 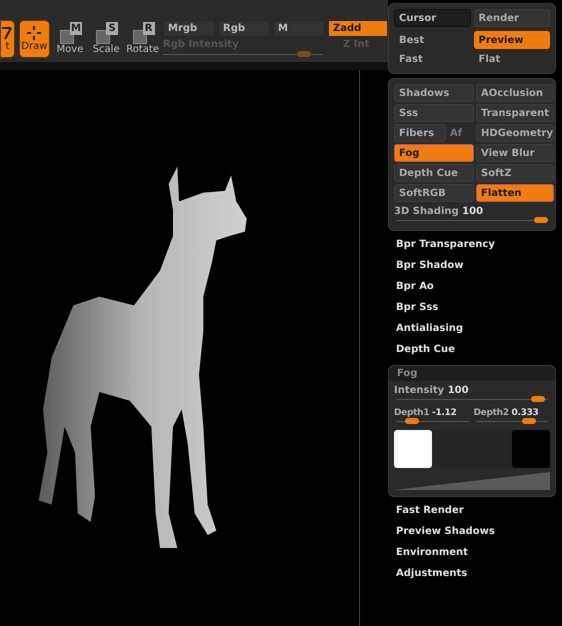 What do you see at coordinates (34, 33) in the screenshot?
I see `crosshair-icon` at bounding box center [34, 33].